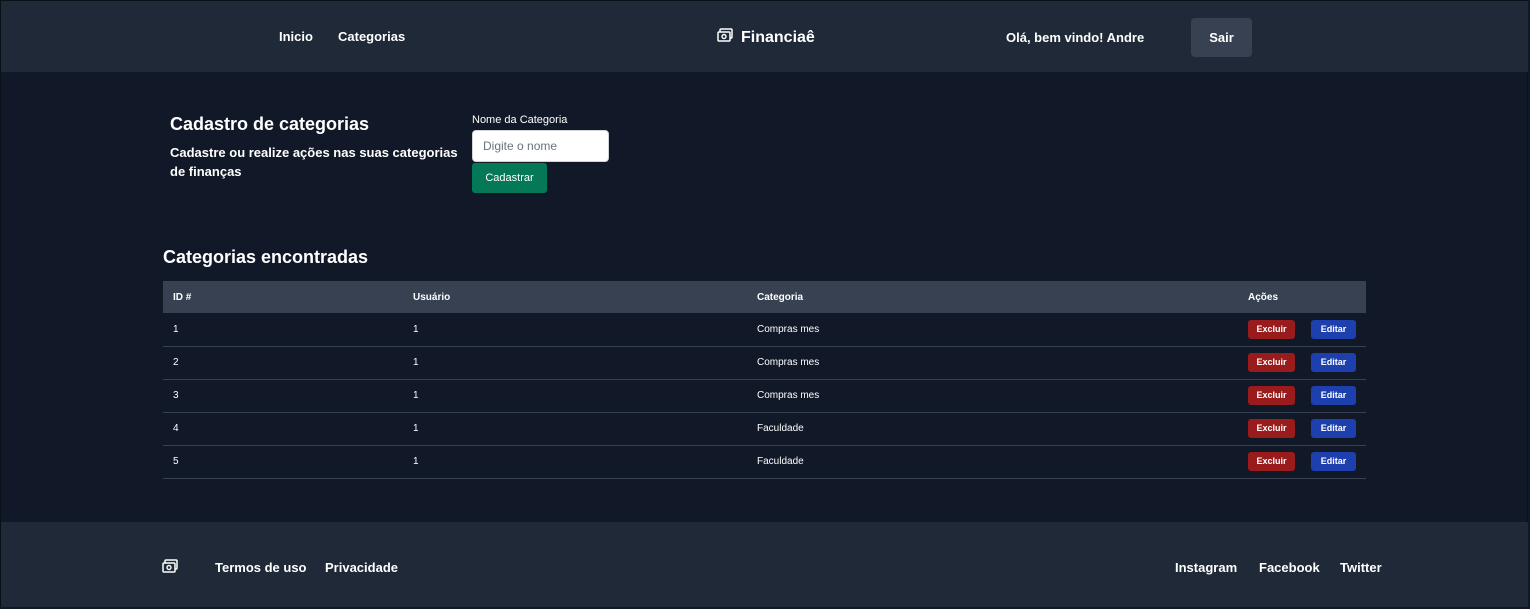 This screenshot has height=609, width=1530. What do you see at coordinates (780, 297) in the screenshot?
I see `header-category: Categoria` at bounding box center [780, 297].